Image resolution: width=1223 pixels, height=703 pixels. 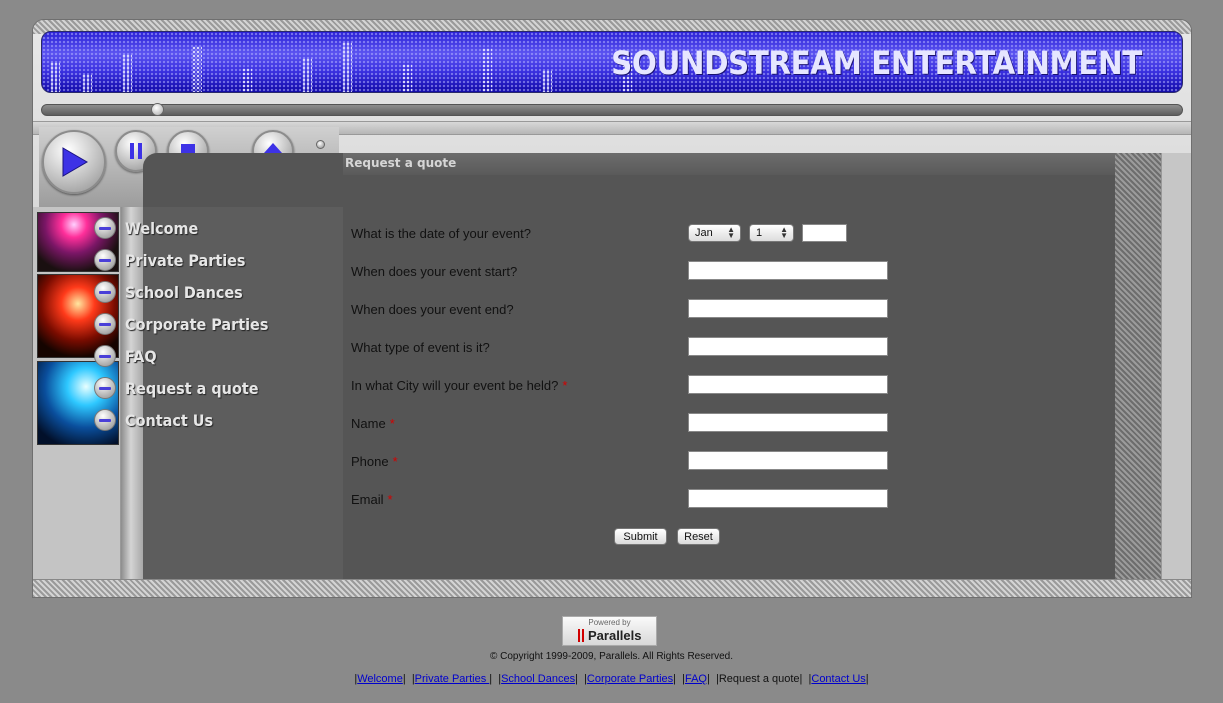 What do you see at coordinates (136, 151) in the screenshot?
I see `pause-icon` at bounding box center [136, 151].